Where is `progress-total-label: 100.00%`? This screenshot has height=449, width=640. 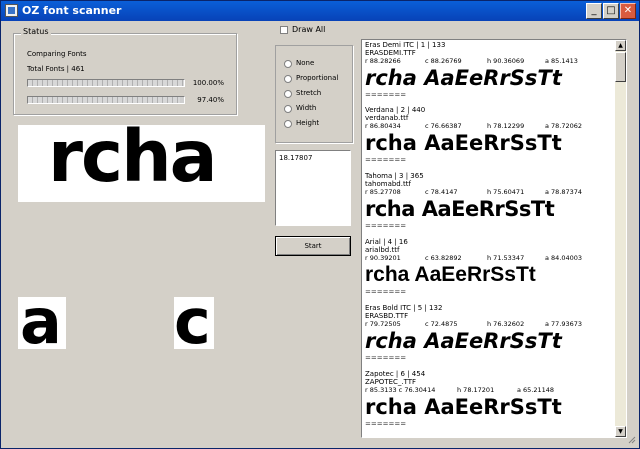
progress-total-label: 100.00% is located at coordinates (208, 83).